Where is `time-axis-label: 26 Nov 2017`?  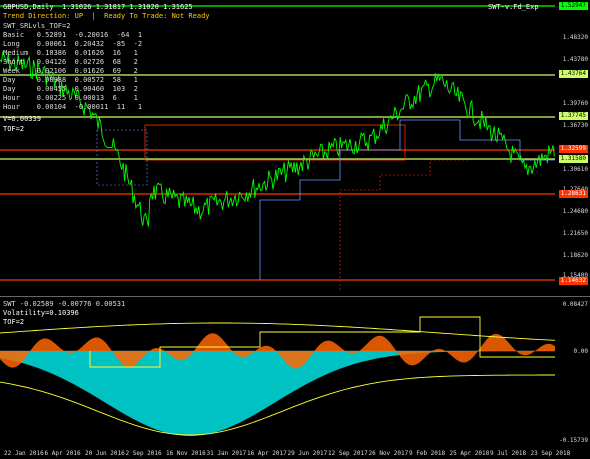 time-axis-label: 26 Nov 2017 is located at coordinates (388, 453).